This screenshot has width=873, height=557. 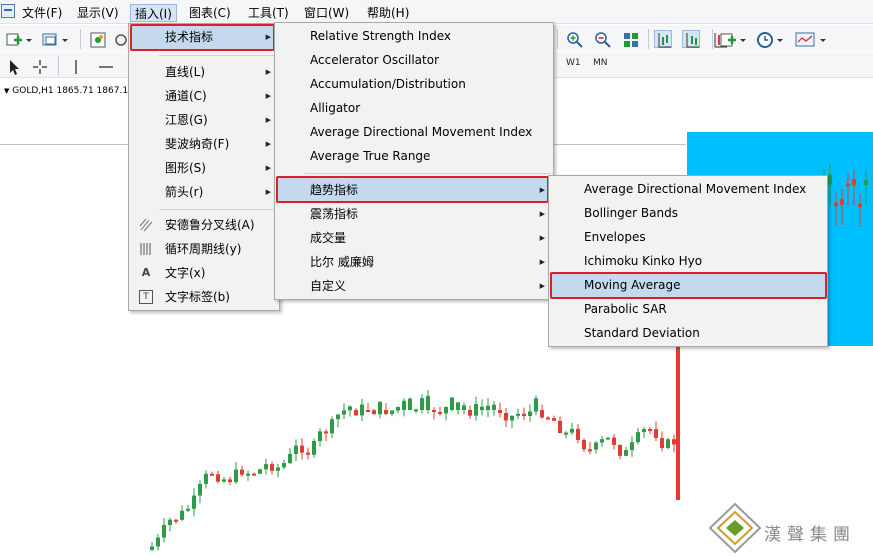 I want to click on chart-shift-icon, so click(x=664, y=40).